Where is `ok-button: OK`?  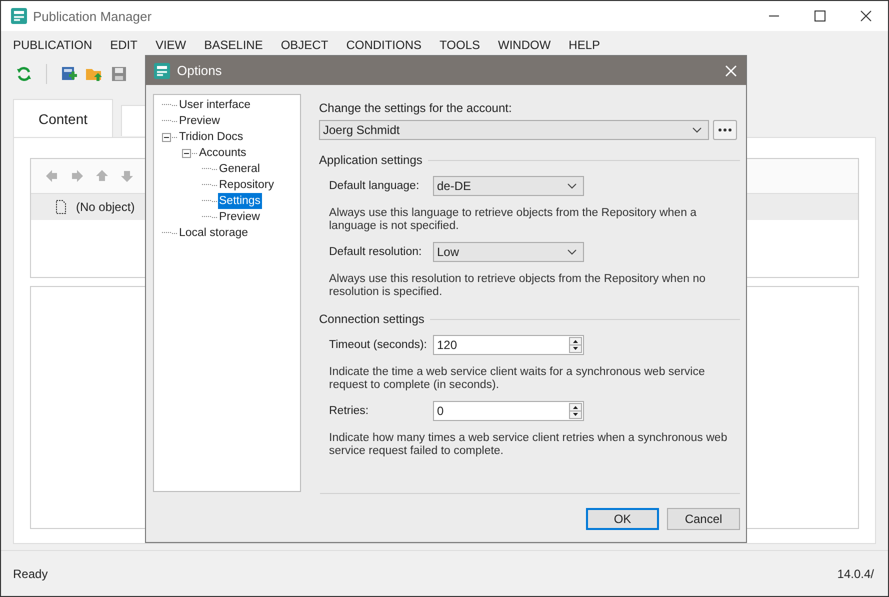 ok-button: OK is located at coordinates (622, 519).